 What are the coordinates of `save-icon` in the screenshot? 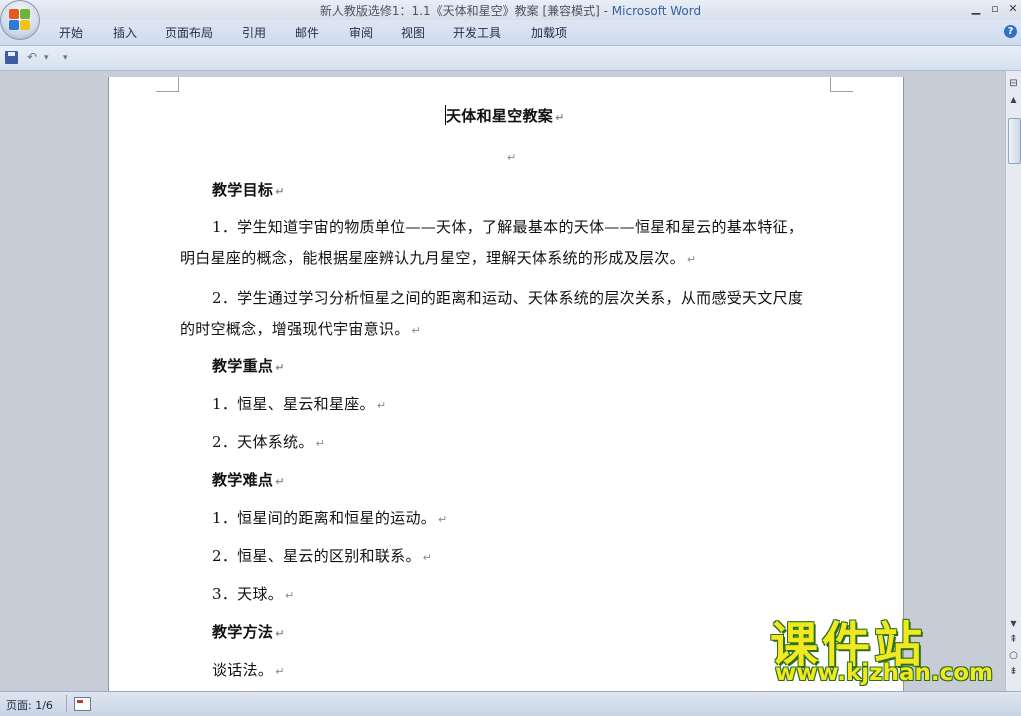 It's located at (11, 57).